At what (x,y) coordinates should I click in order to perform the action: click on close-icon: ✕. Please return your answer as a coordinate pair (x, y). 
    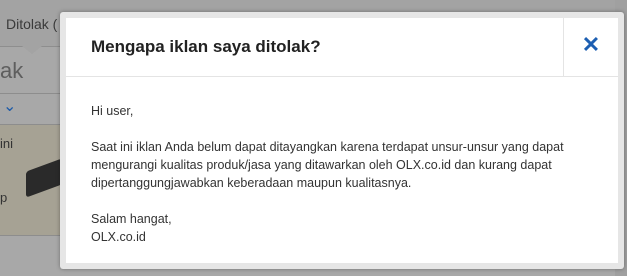
    Looking at the image, I should click on (591, 44).